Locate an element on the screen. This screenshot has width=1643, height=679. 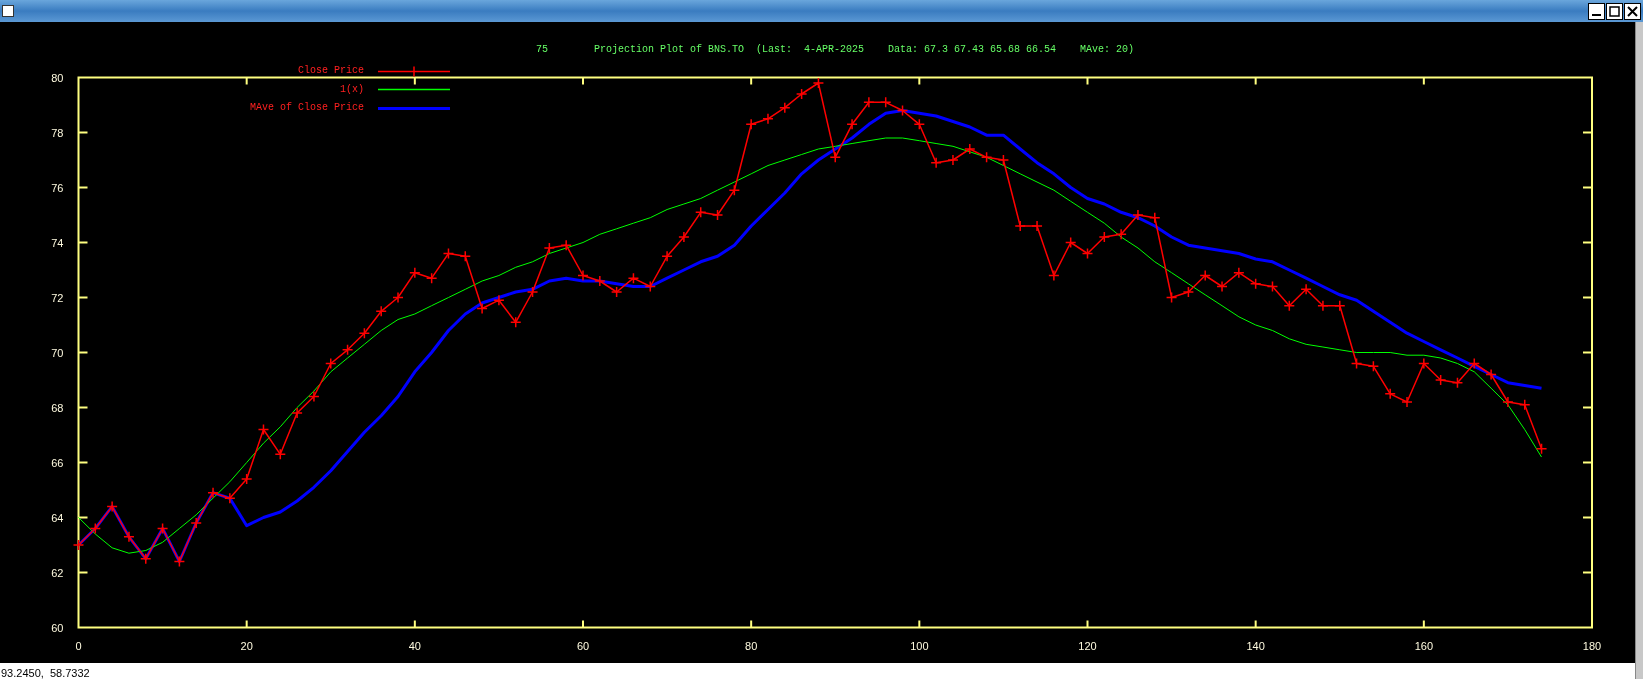
legend-label: 1(x) is located at coordinates (352, 89).